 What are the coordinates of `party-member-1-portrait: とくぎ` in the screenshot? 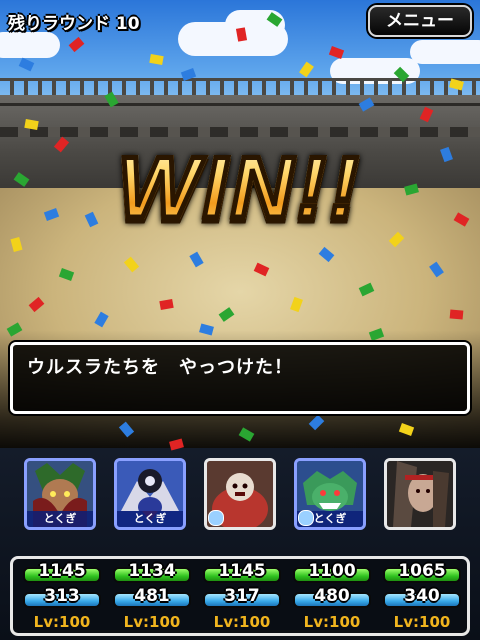 It's located at (60, 494).